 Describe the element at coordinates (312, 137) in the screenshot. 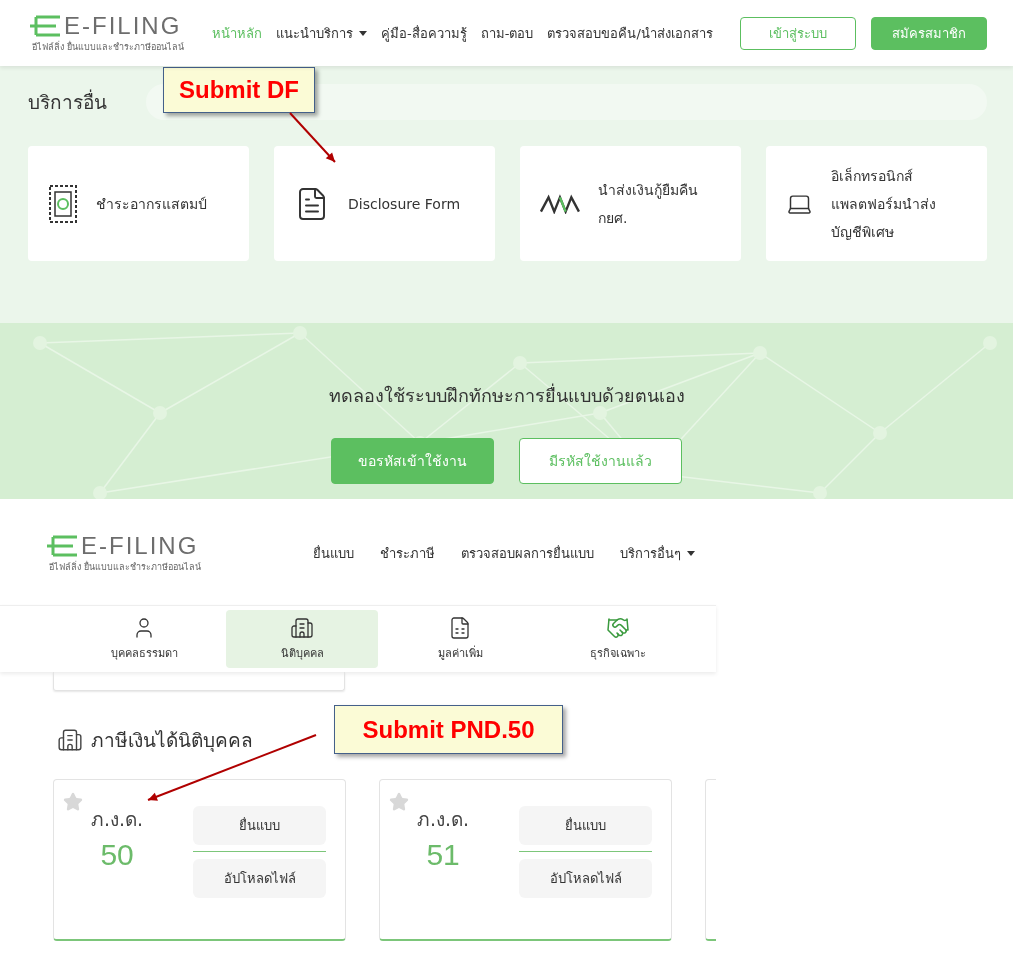

I see `arrow` at that location.